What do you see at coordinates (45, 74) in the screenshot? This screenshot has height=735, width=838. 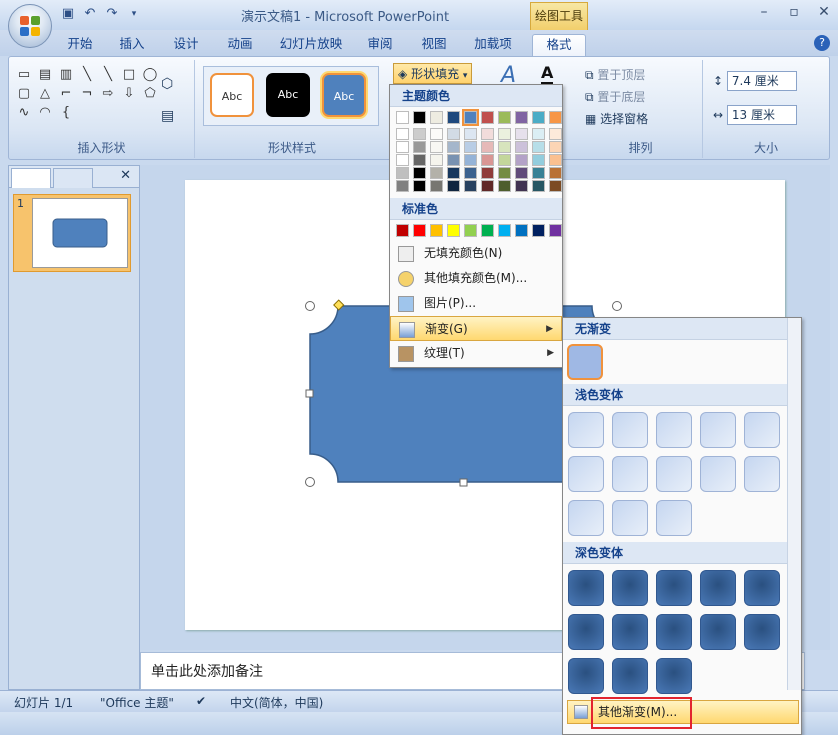 I see `textbox-shape-icon: ▤` at bounding box center [45, 74].